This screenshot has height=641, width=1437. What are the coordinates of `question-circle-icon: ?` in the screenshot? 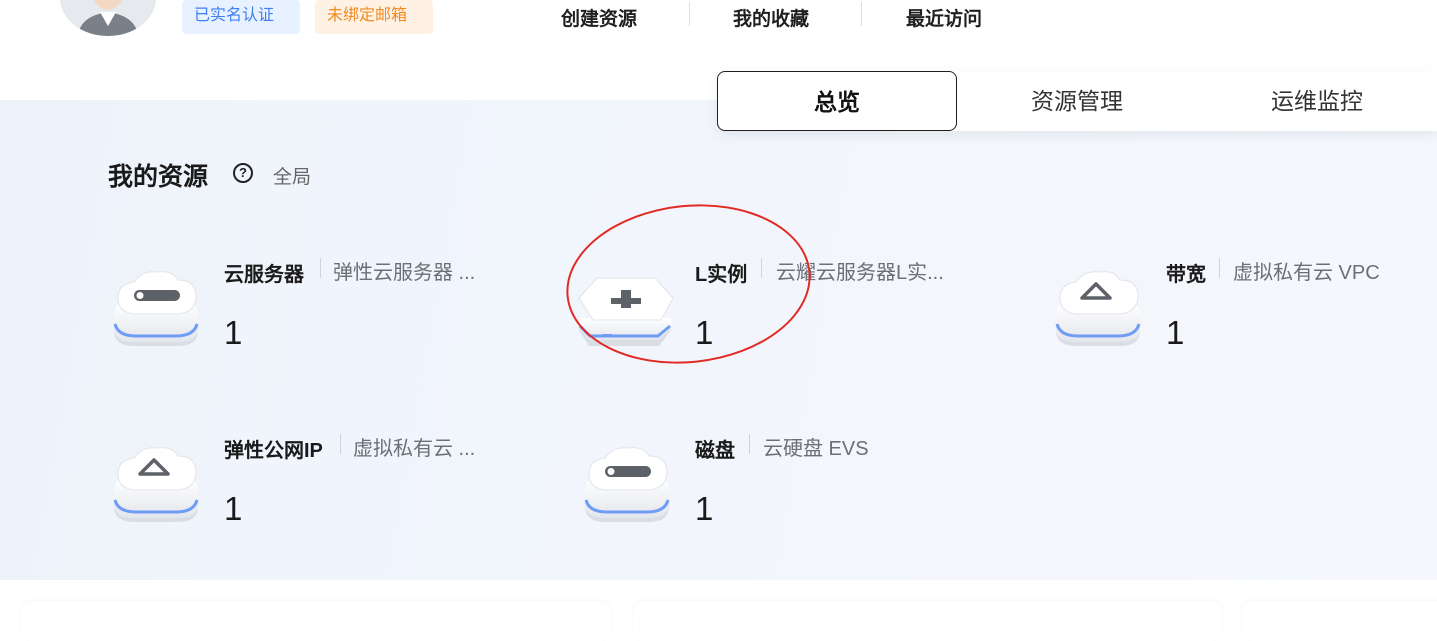 It's located at (243, 173).